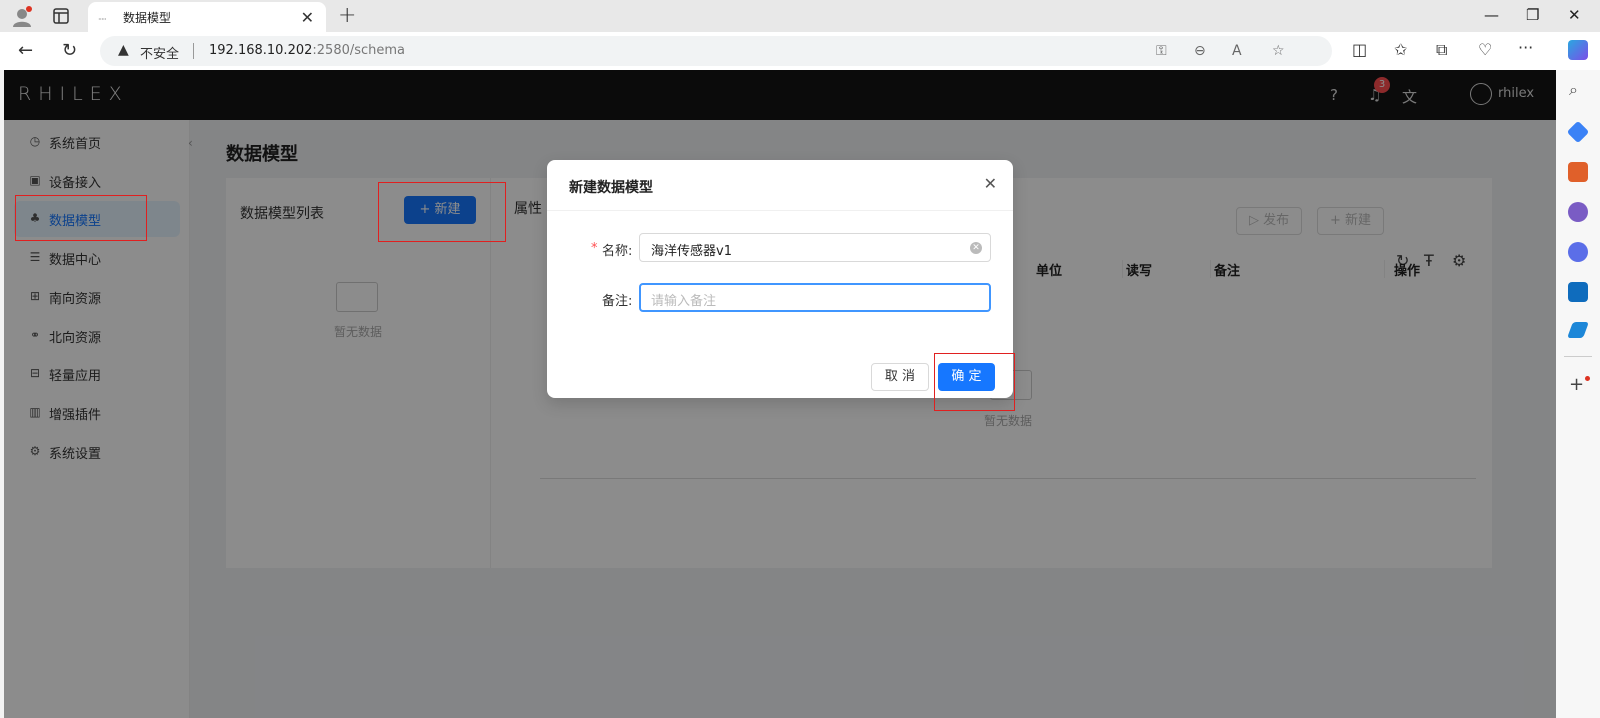 This screenshot has height=718, width=1600. Describe the element at coordinates (307, 50) in the screenshot. I see `url-text: 192.168.10.202:2580/schema` at that location.